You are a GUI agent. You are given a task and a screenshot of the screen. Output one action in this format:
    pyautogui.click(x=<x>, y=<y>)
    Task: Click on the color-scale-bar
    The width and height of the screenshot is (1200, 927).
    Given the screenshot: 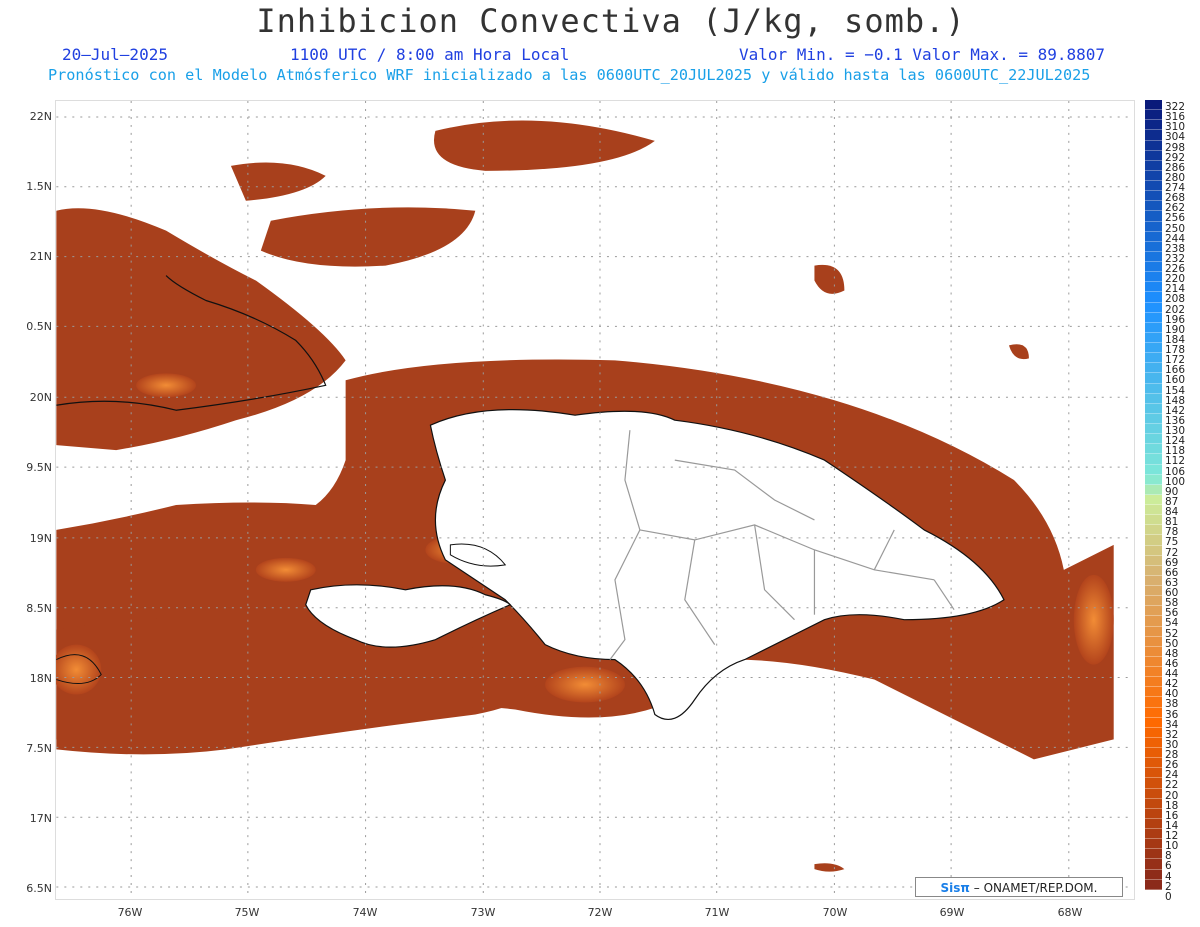 What is the action you would take?
    pyautogui.click(x=1153, y=500)
    